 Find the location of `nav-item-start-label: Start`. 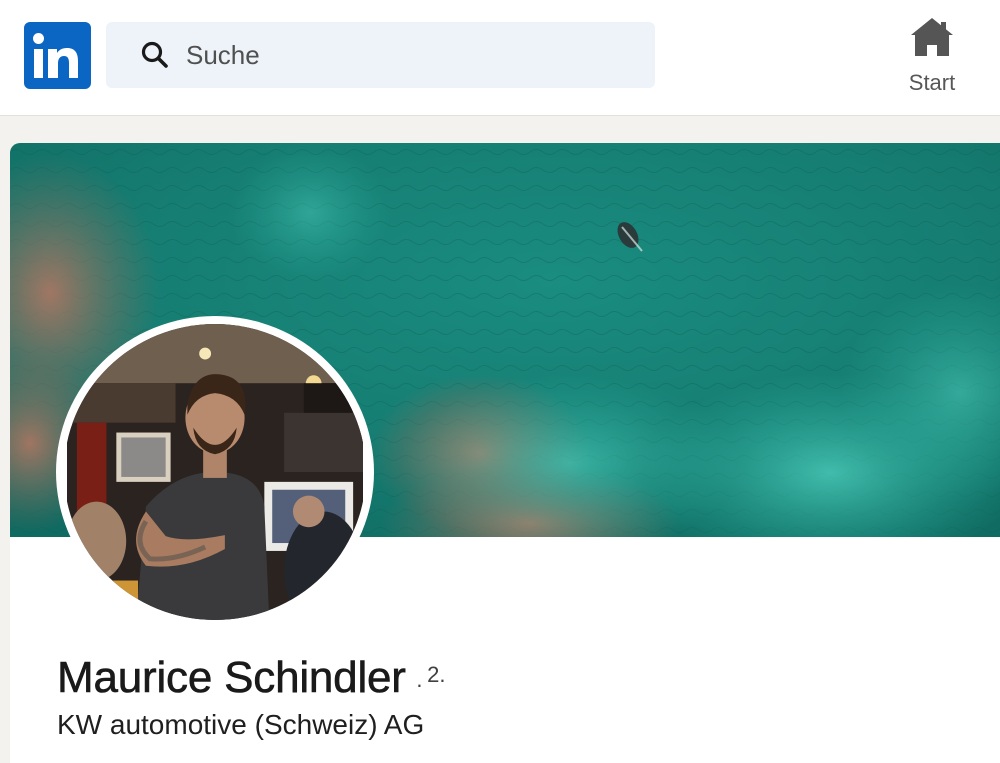

nav-item-start-label: Start is located at coordinates (932, 82).